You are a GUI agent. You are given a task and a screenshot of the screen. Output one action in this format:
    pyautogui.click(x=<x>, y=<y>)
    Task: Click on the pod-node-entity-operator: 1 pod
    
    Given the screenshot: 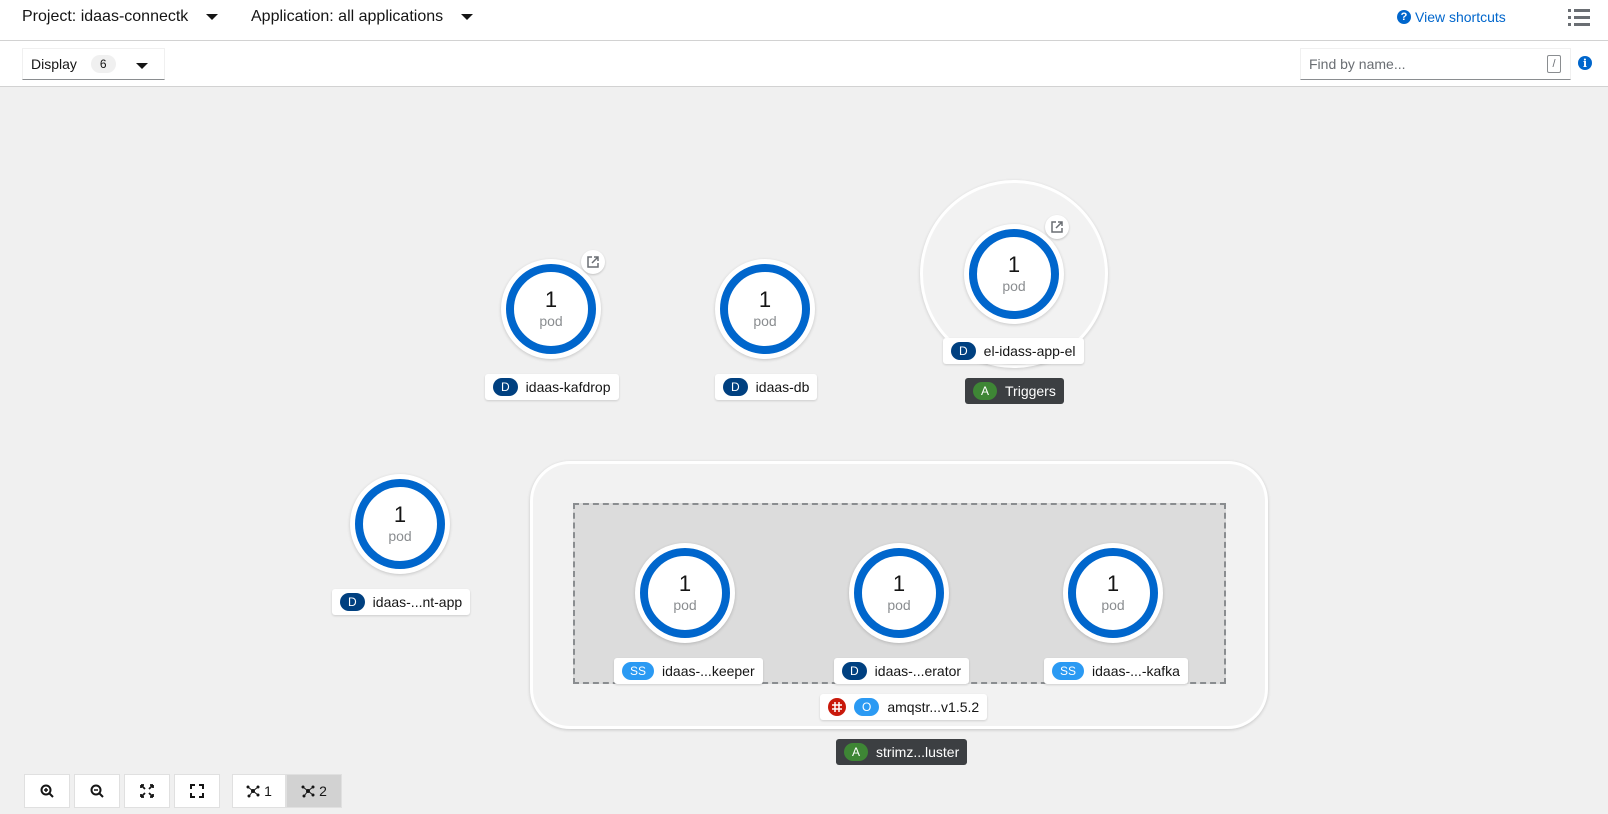 What is the action you would take?
    pyautogui.click(x=899, y=593)
    